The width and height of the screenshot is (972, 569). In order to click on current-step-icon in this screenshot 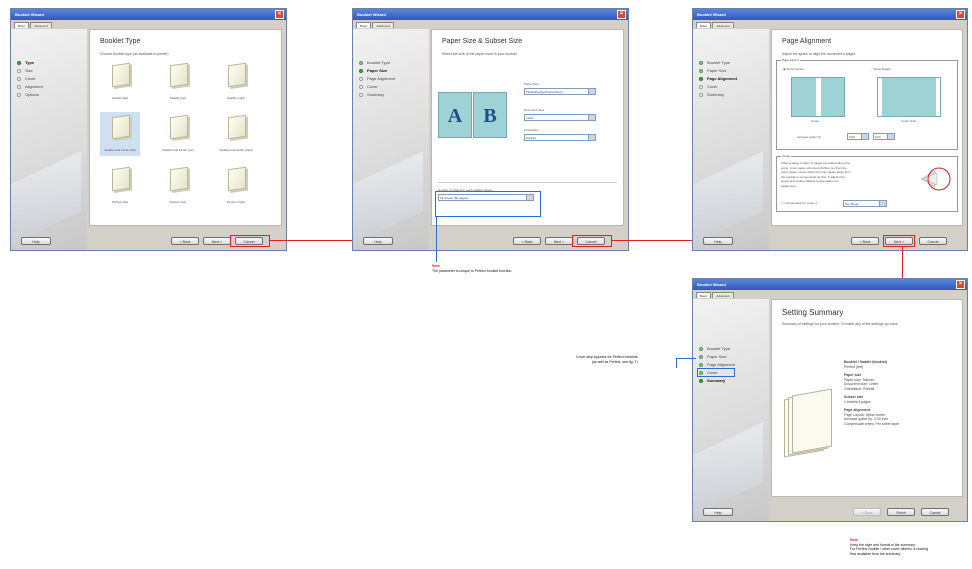, I will do `click(701, 79)`.